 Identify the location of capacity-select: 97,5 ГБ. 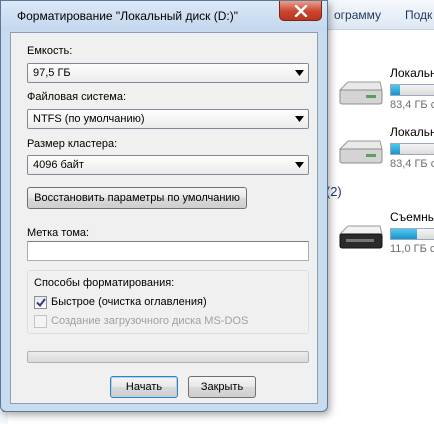
(168, 73).